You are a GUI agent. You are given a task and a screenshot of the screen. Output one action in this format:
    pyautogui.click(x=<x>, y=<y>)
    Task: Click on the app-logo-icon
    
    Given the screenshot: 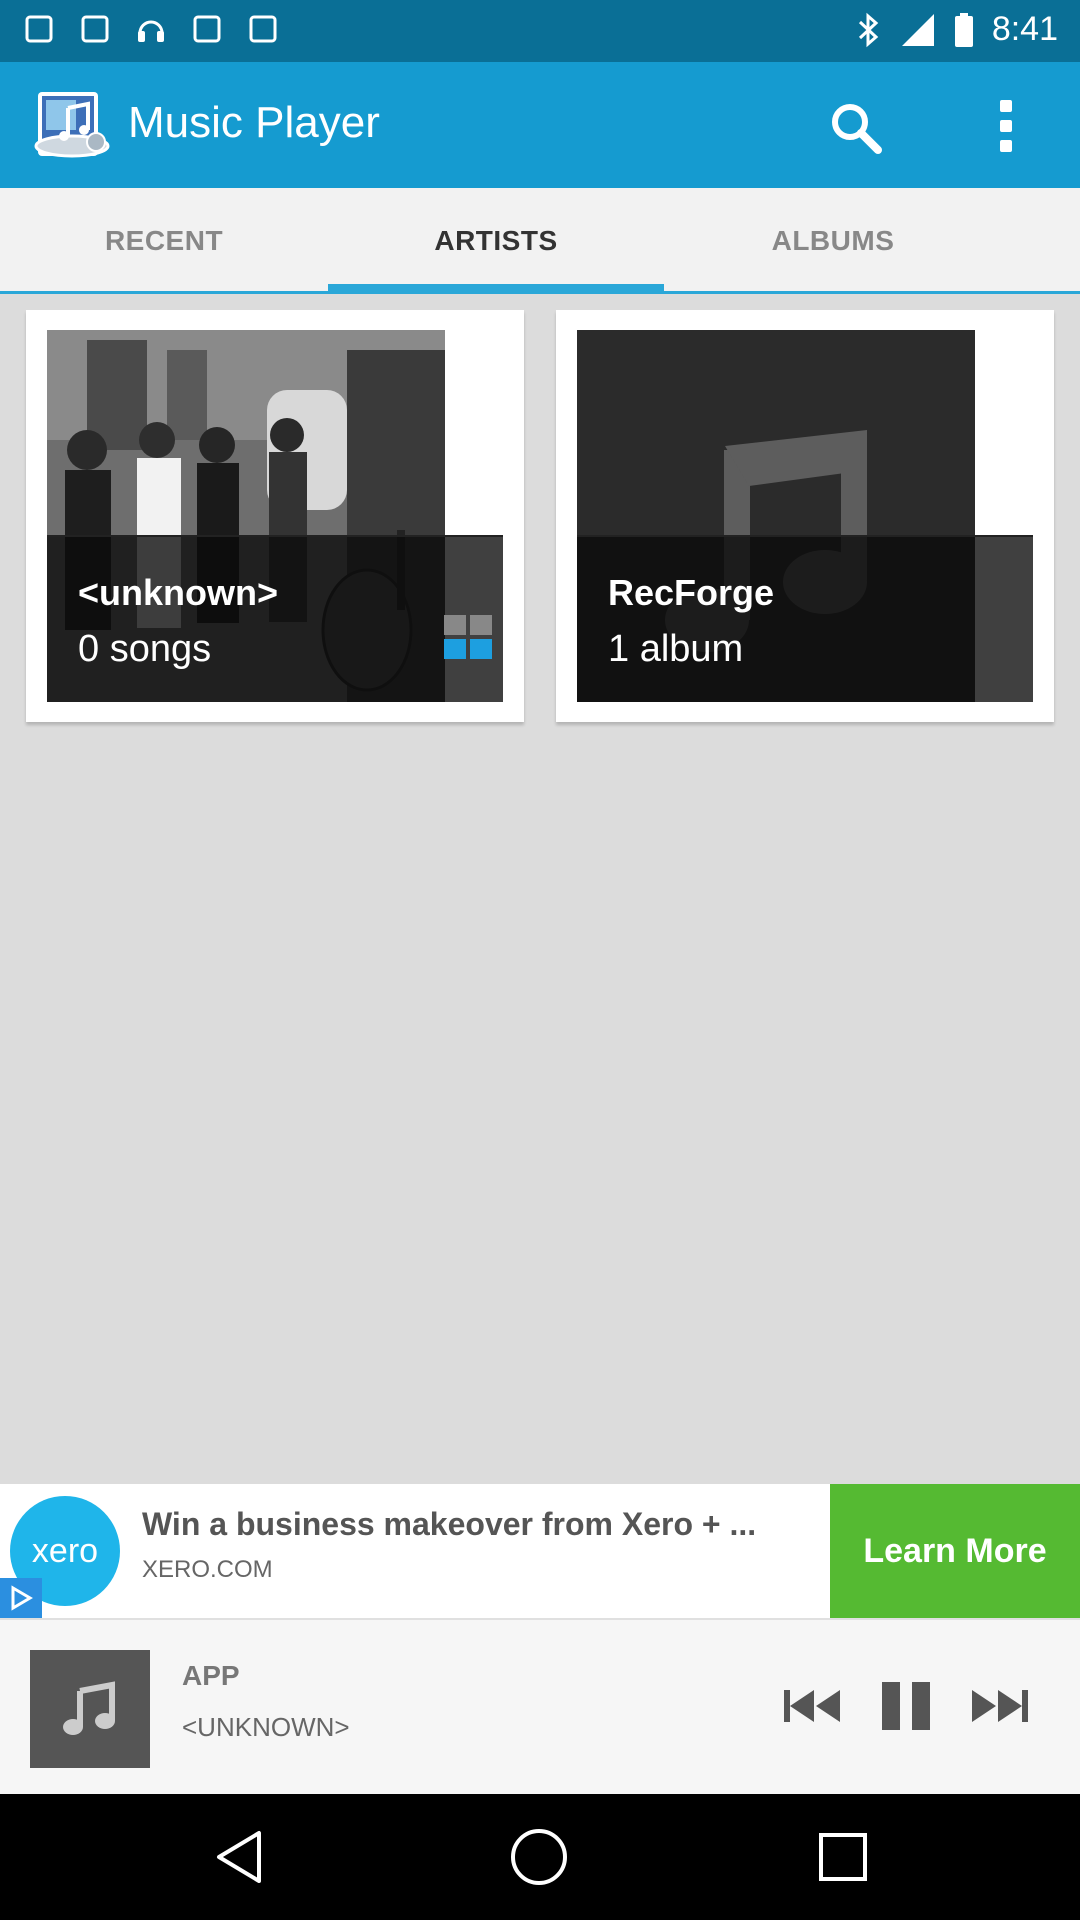 What is the action you would take?
    pyautogui.click(x=75, y=125)
    